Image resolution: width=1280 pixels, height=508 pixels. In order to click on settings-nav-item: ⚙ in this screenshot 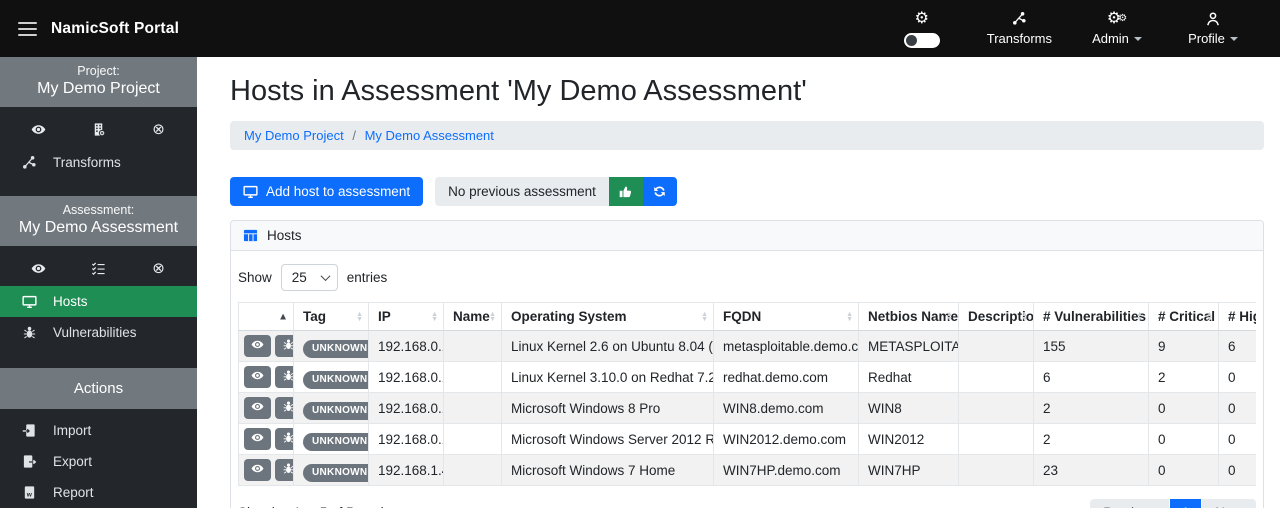, I will do `click(922, 29)`.